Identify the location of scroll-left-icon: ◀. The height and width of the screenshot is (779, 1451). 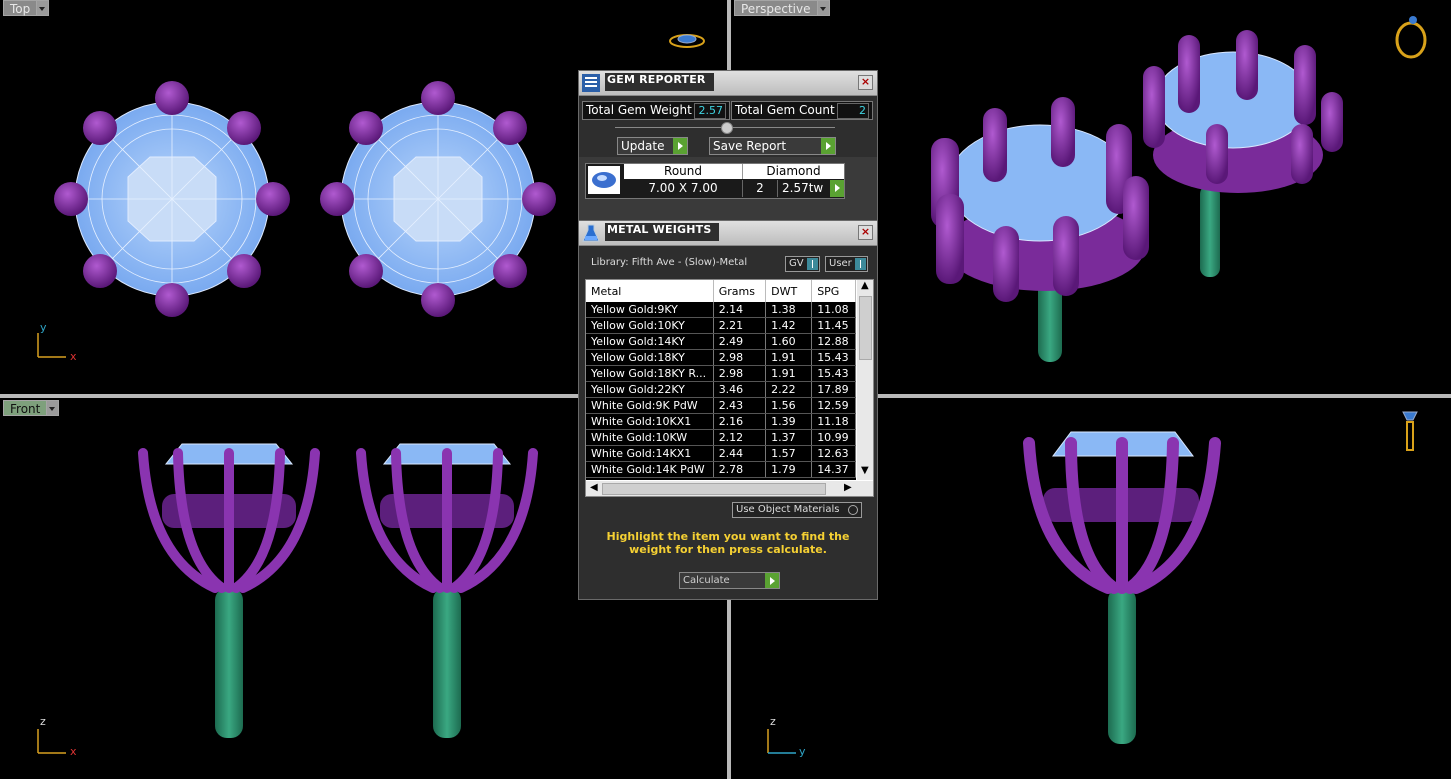
(594, 487).